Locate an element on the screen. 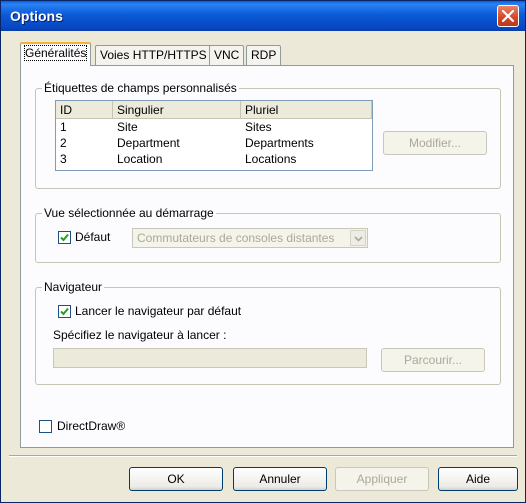 The height and width of the screenshot is (503, 526). table-row: 1 Site Sites is located at coordinates (214, 128).